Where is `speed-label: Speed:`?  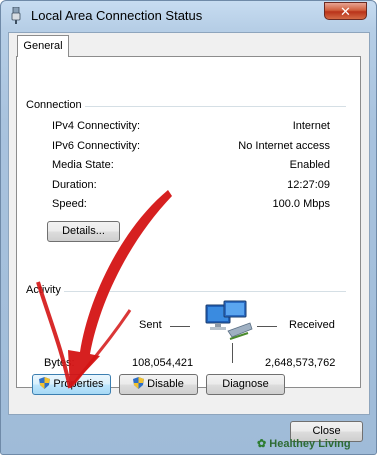
speed-label: Speed: is located at coordinates (69, 204).